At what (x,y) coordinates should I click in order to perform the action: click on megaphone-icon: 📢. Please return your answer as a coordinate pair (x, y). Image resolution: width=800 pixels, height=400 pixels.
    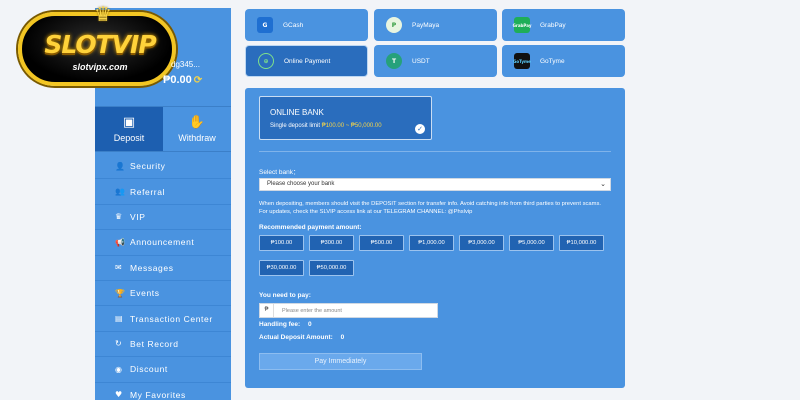
    Looking at the image, I should click on (120, 242).